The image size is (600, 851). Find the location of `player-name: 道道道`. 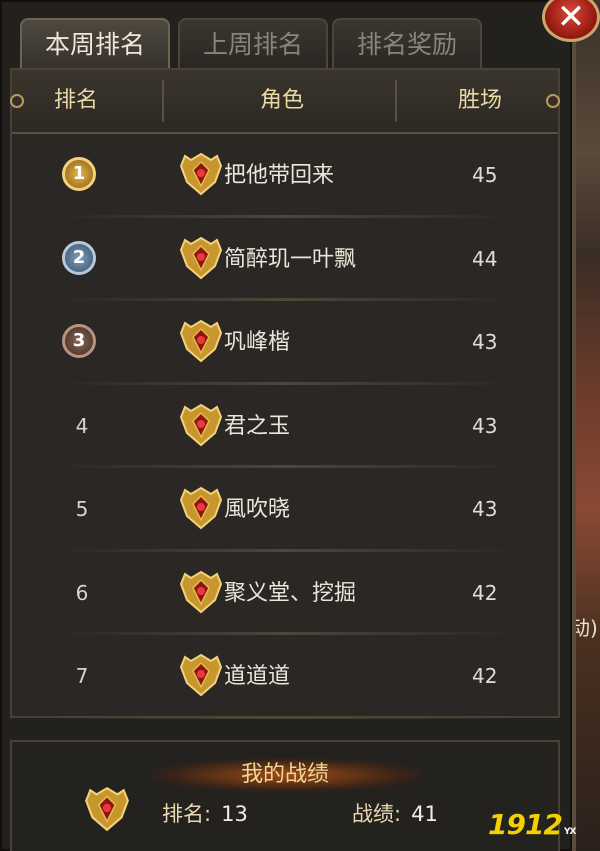

player-name: 道道道 is located at coordinates (257, 676).